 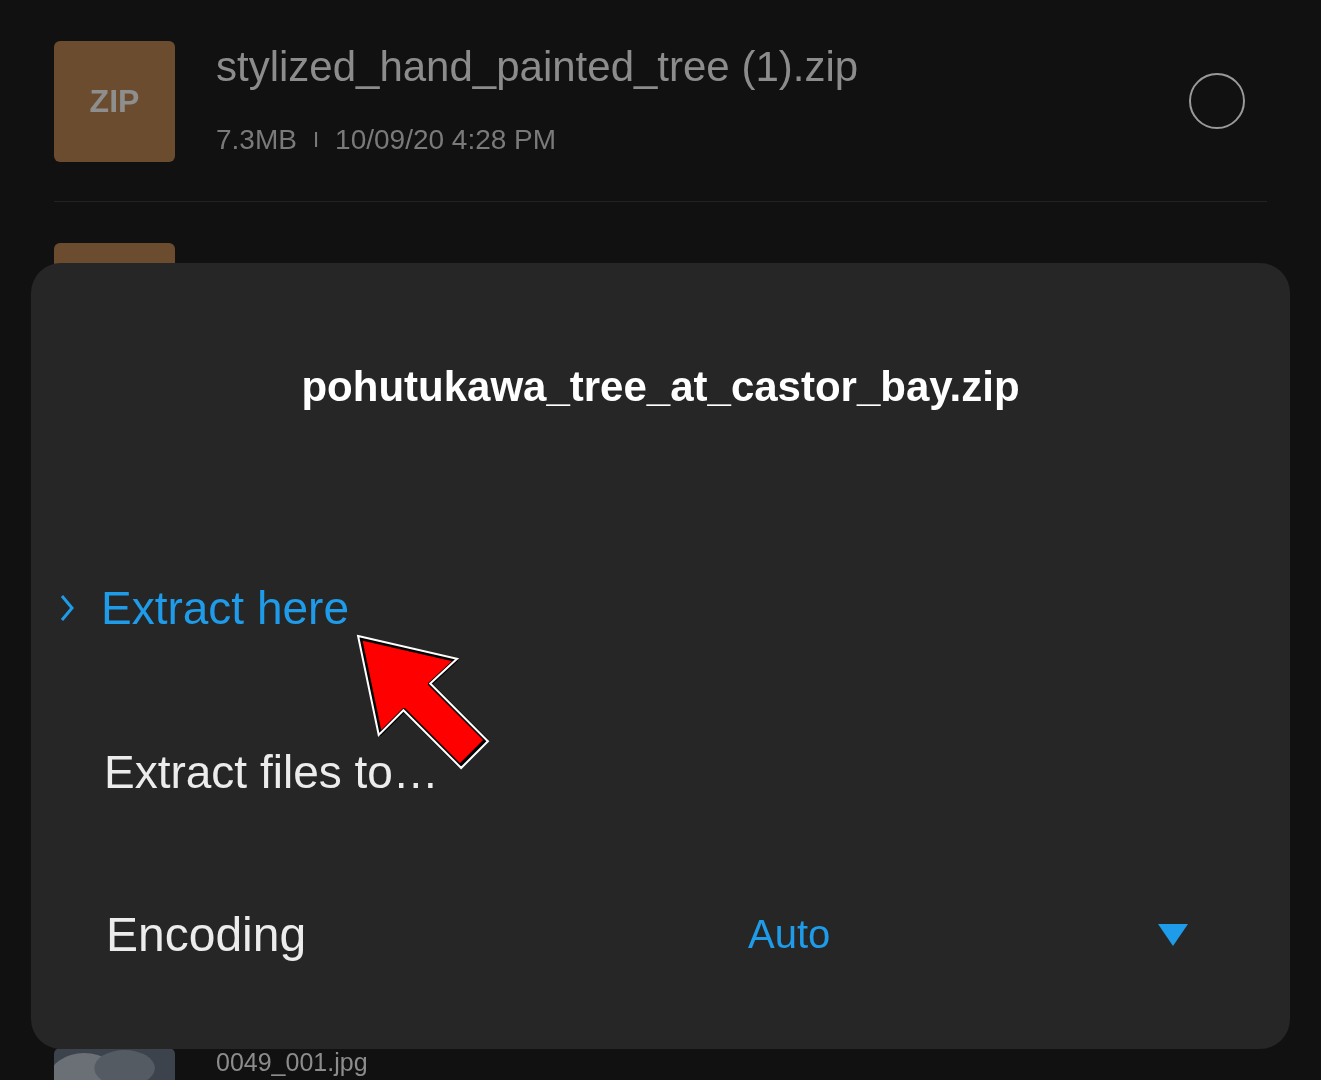 What do you see at coordinates (292, 1062) in the screenshot?
I see `file-name: 0049_001.jpg` at bounding box center [292, 1062].